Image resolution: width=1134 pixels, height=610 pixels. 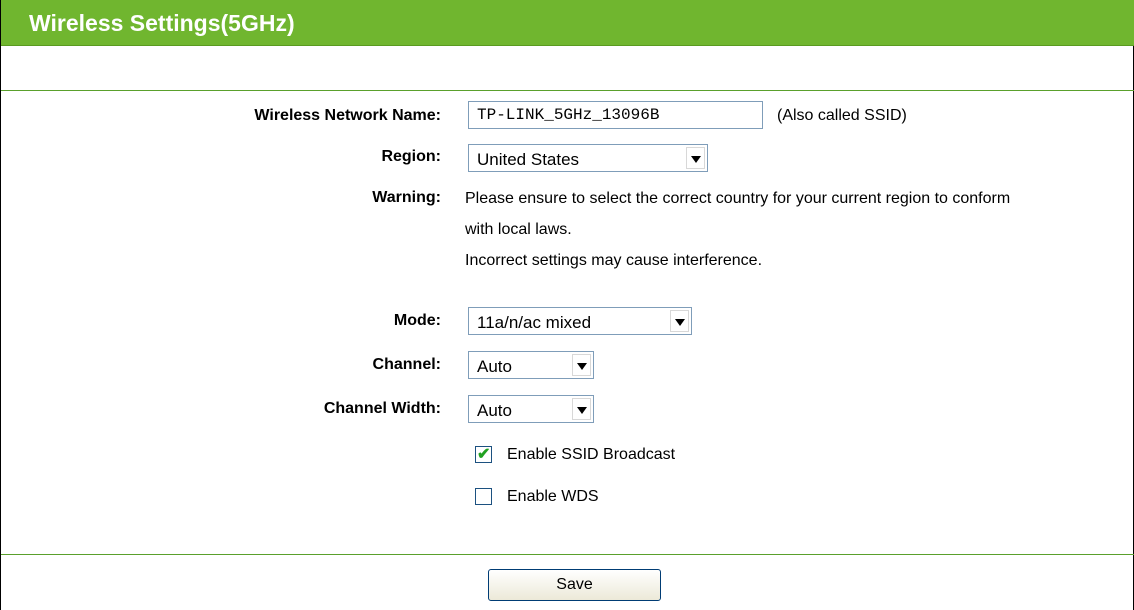 What do you see at coordinates (411, 156) in the screenshot?
I see `region-label: Region:` at bounding box center [411, 156].